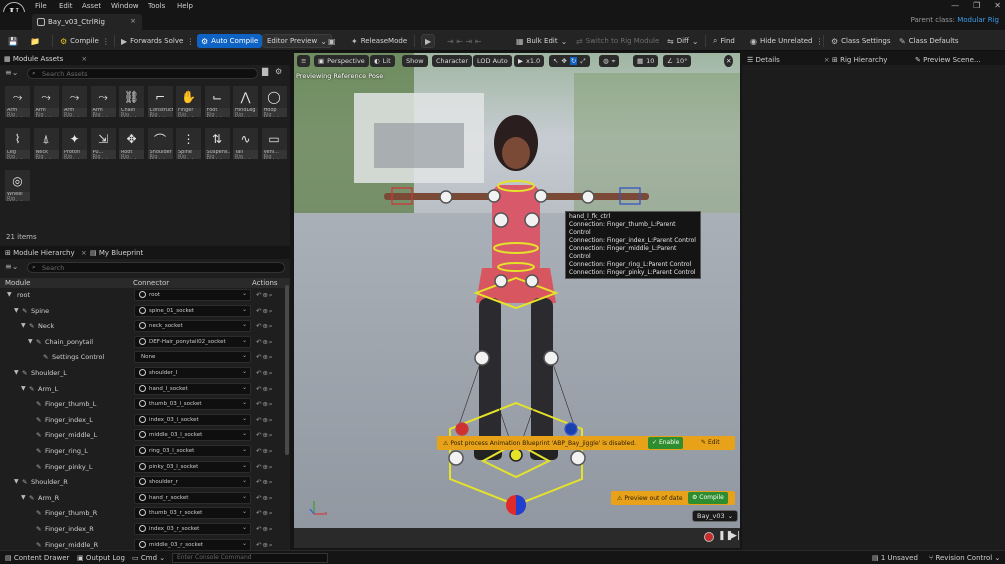 This screenshot has height=564, width=1005. Describe the element at coordinates (709, 537) in the screenshot. I see `record-icon` at that location.